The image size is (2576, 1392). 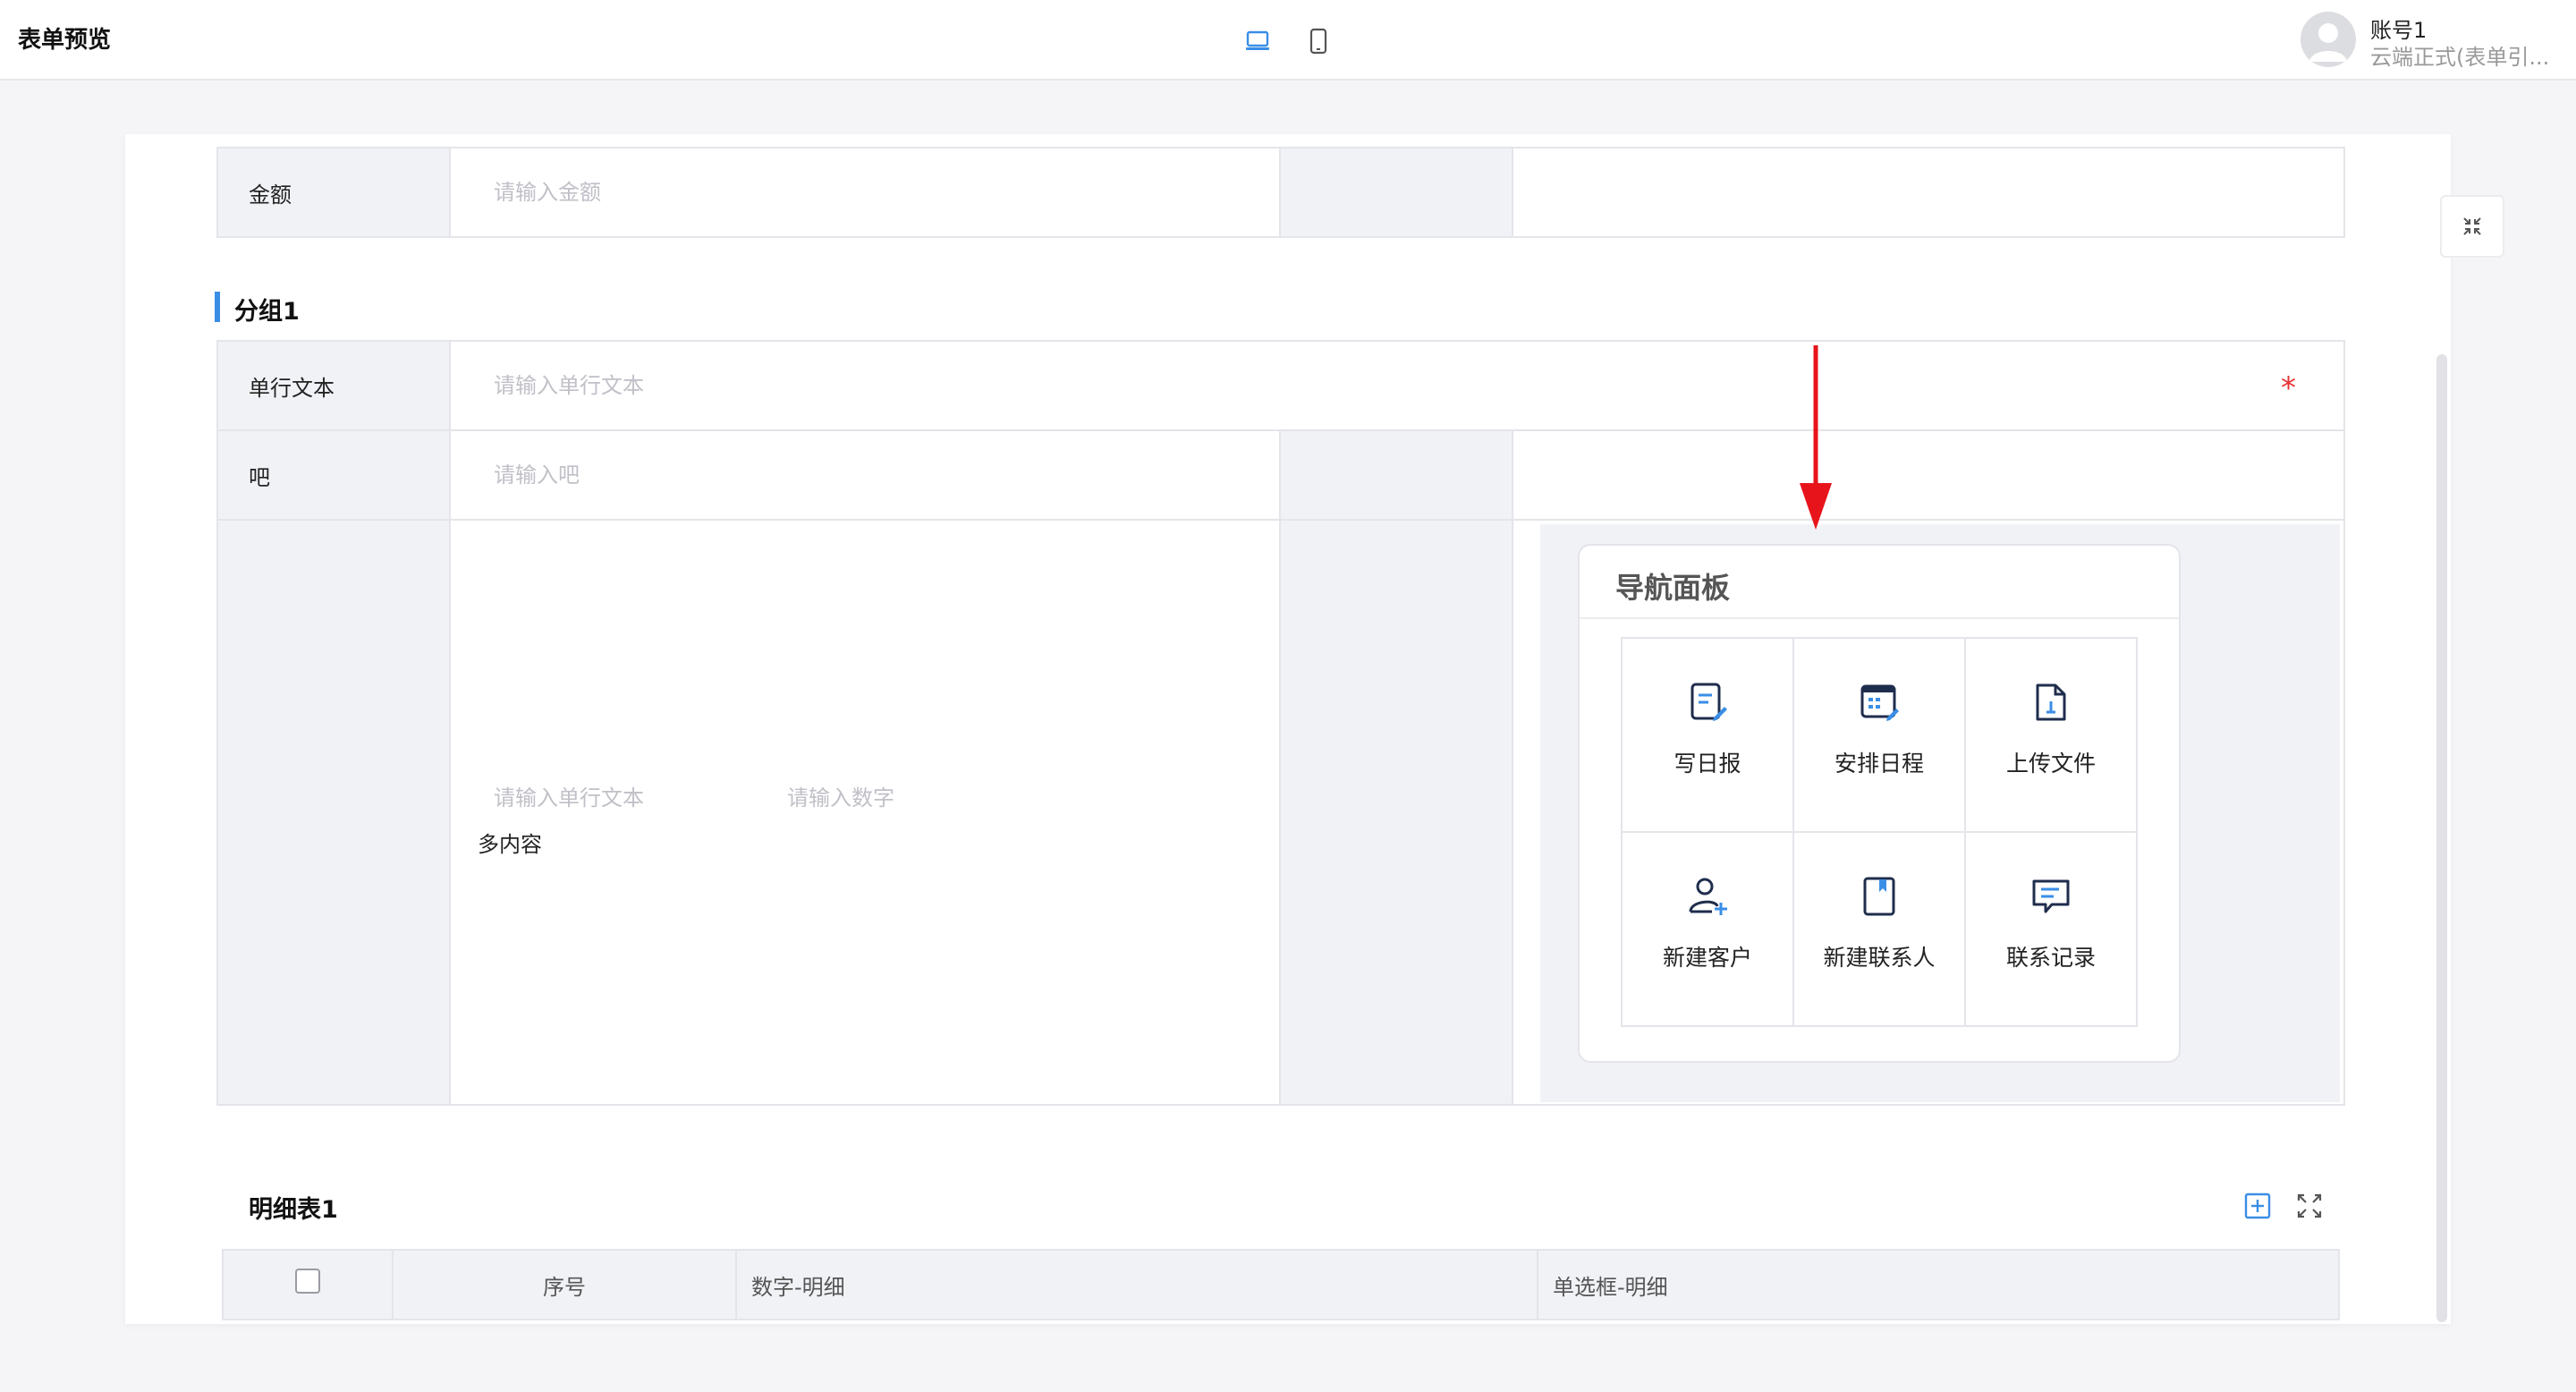 What do you see at coordinates (1251, 385) in the screenshot?
I see `single-line-input` at bounding box center [1251, 385].